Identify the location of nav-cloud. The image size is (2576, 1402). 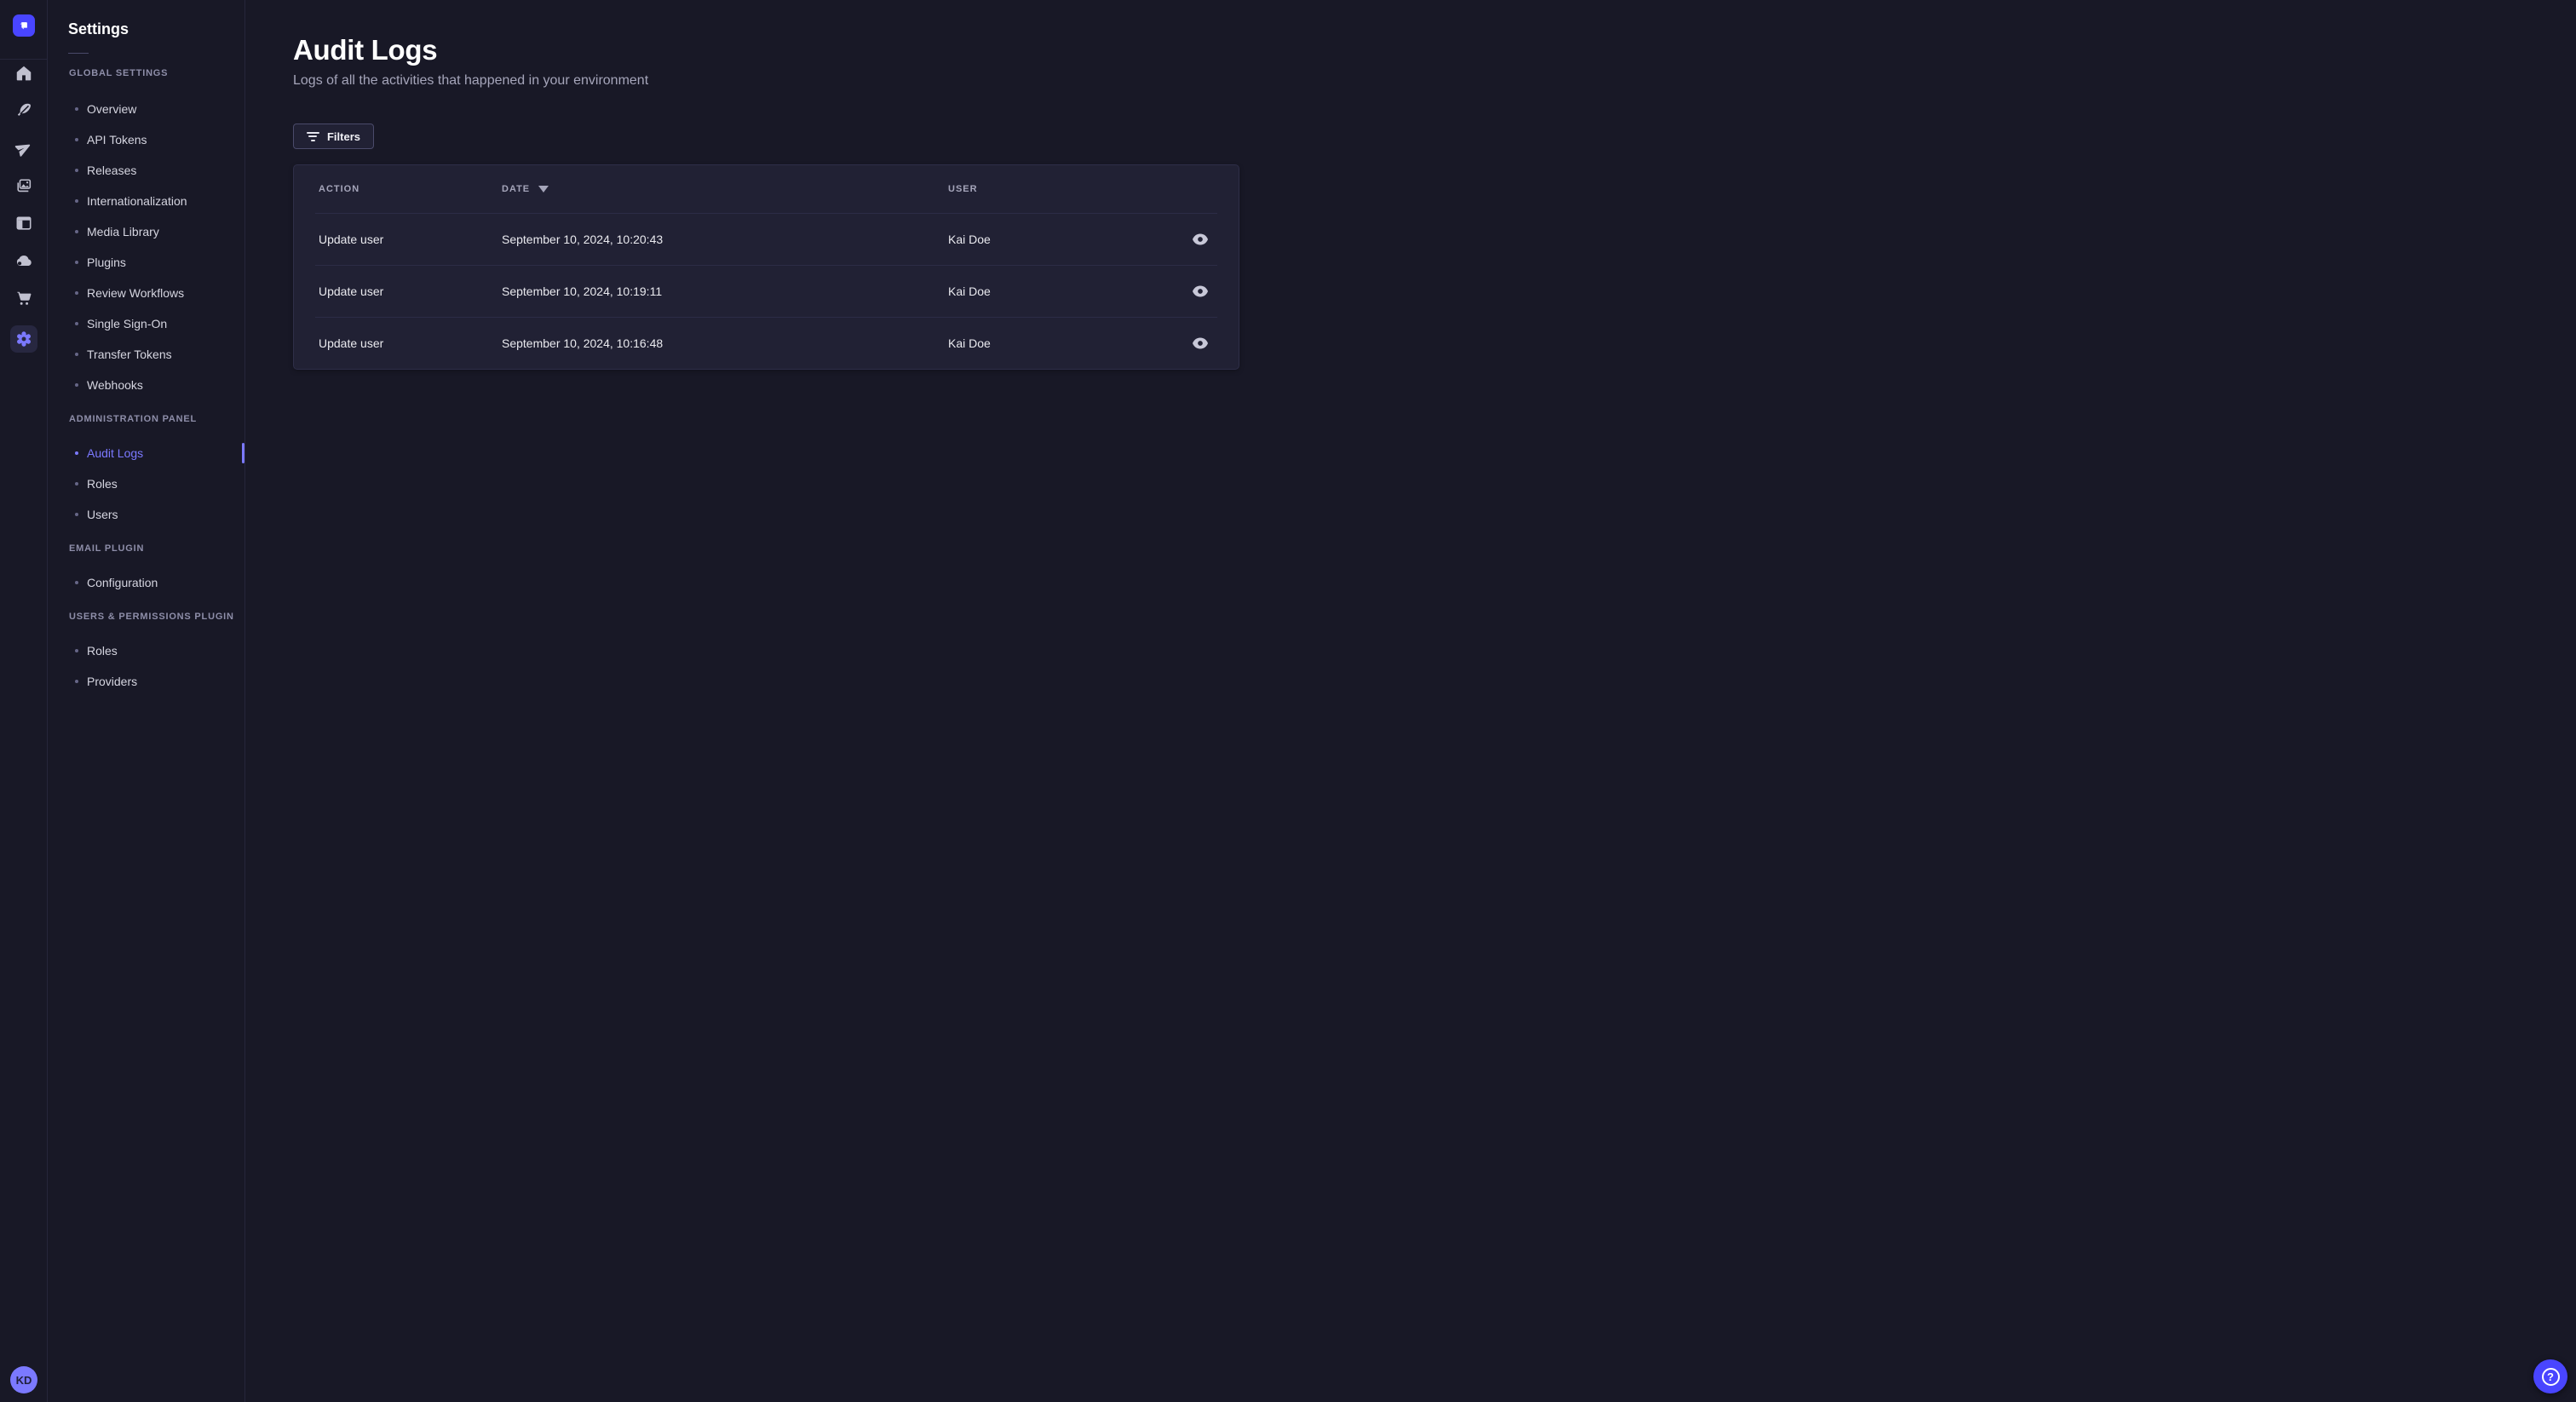
(24, 260).